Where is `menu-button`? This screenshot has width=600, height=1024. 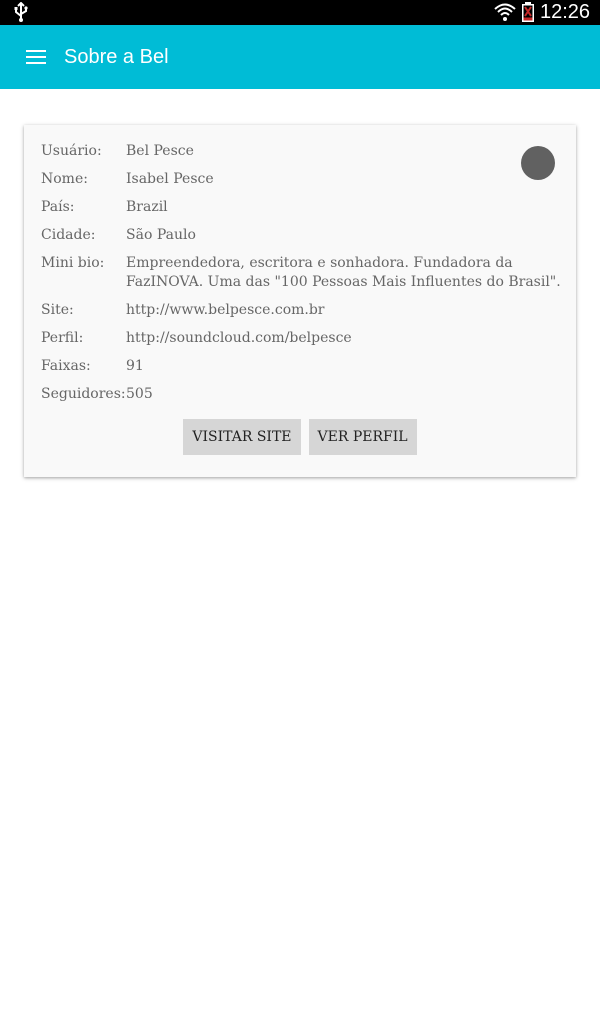 menu-button is located at coordinates (36, 57).